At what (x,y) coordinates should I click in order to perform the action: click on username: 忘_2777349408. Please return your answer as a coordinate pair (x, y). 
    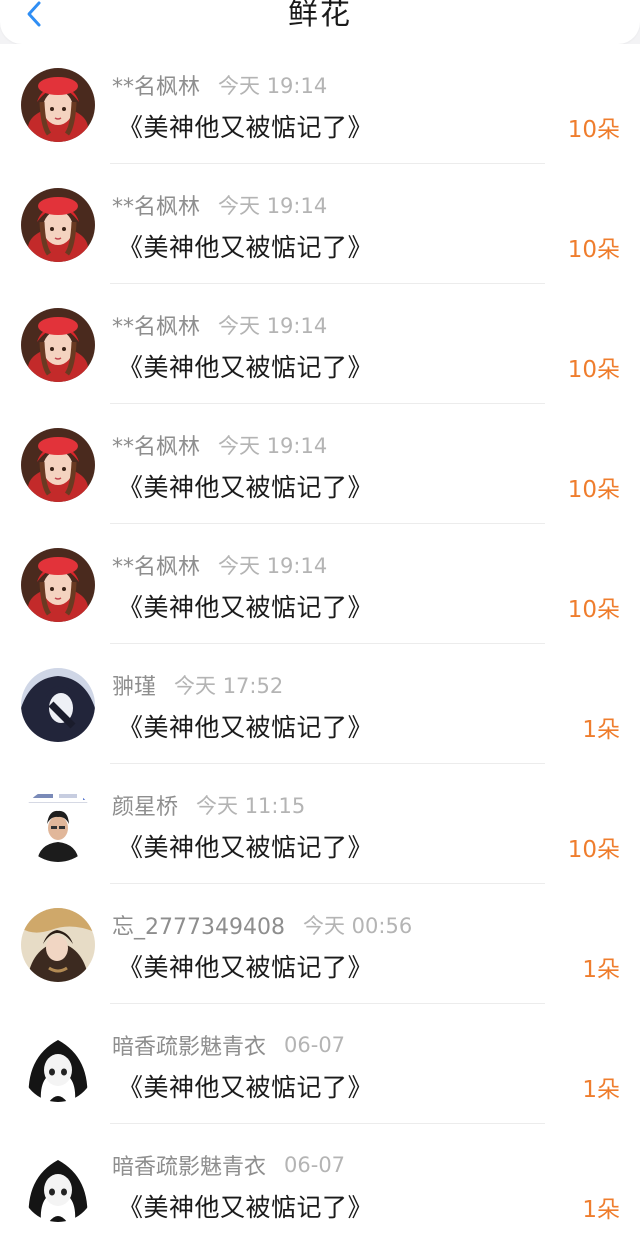
    Looking at the image, I should click on (198, 925).